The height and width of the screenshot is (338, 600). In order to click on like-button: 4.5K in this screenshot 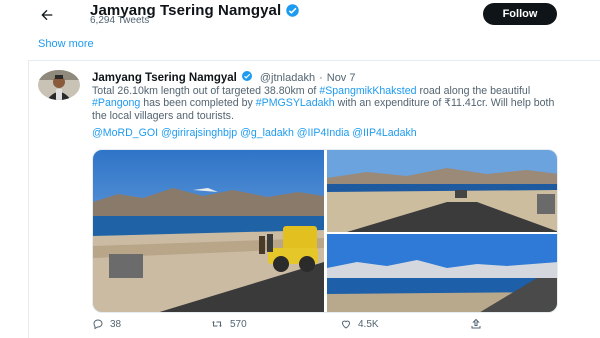, I will do `click(359, 324)`.